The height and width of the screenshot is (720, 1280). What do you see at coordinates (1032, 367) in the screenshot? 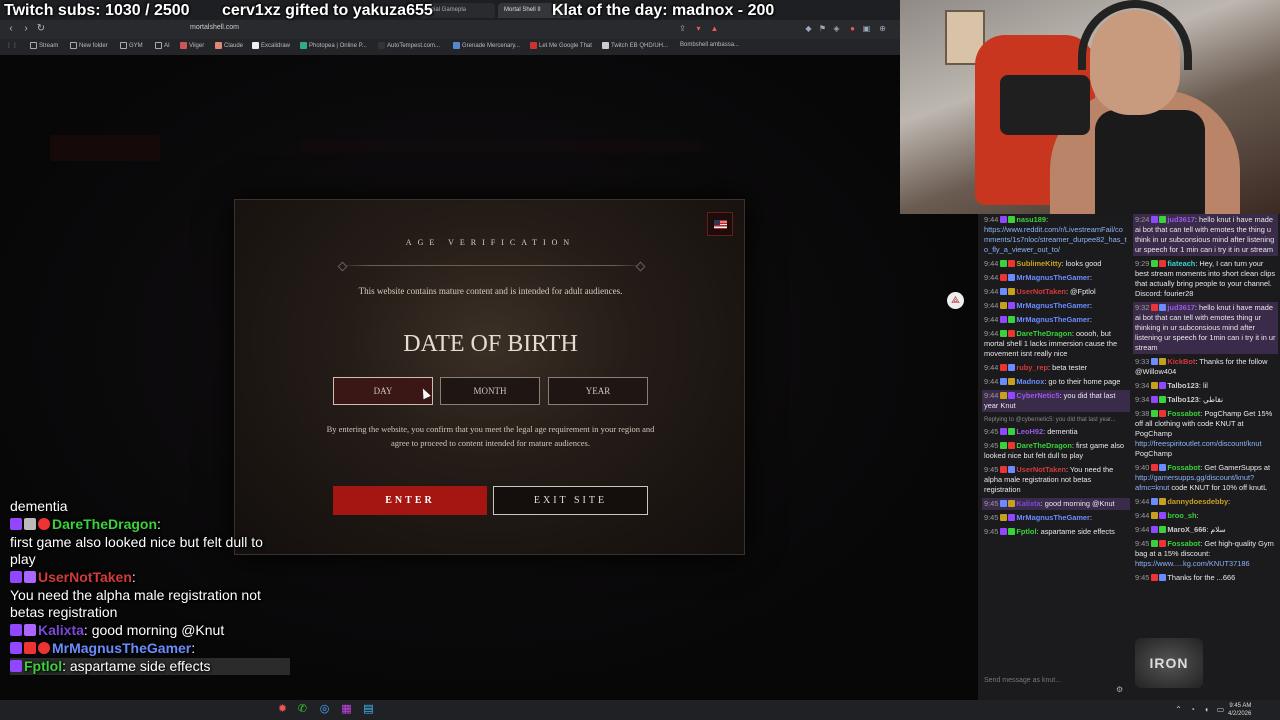
I see `chat-username: ruby_rep` at bounding box center [1032, 367].